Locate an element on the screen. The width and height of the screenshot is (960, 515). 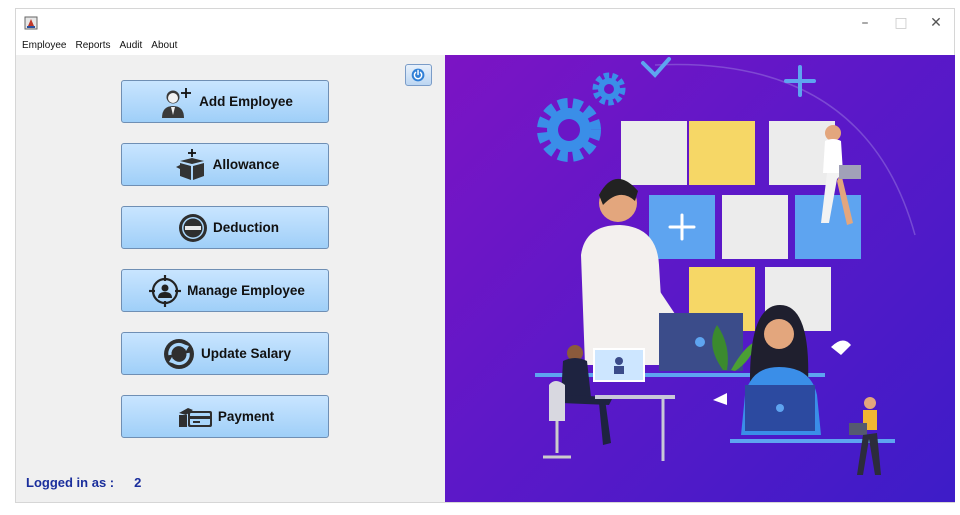
add-employee-label: Add Employee is located at coordinates (246, 101).